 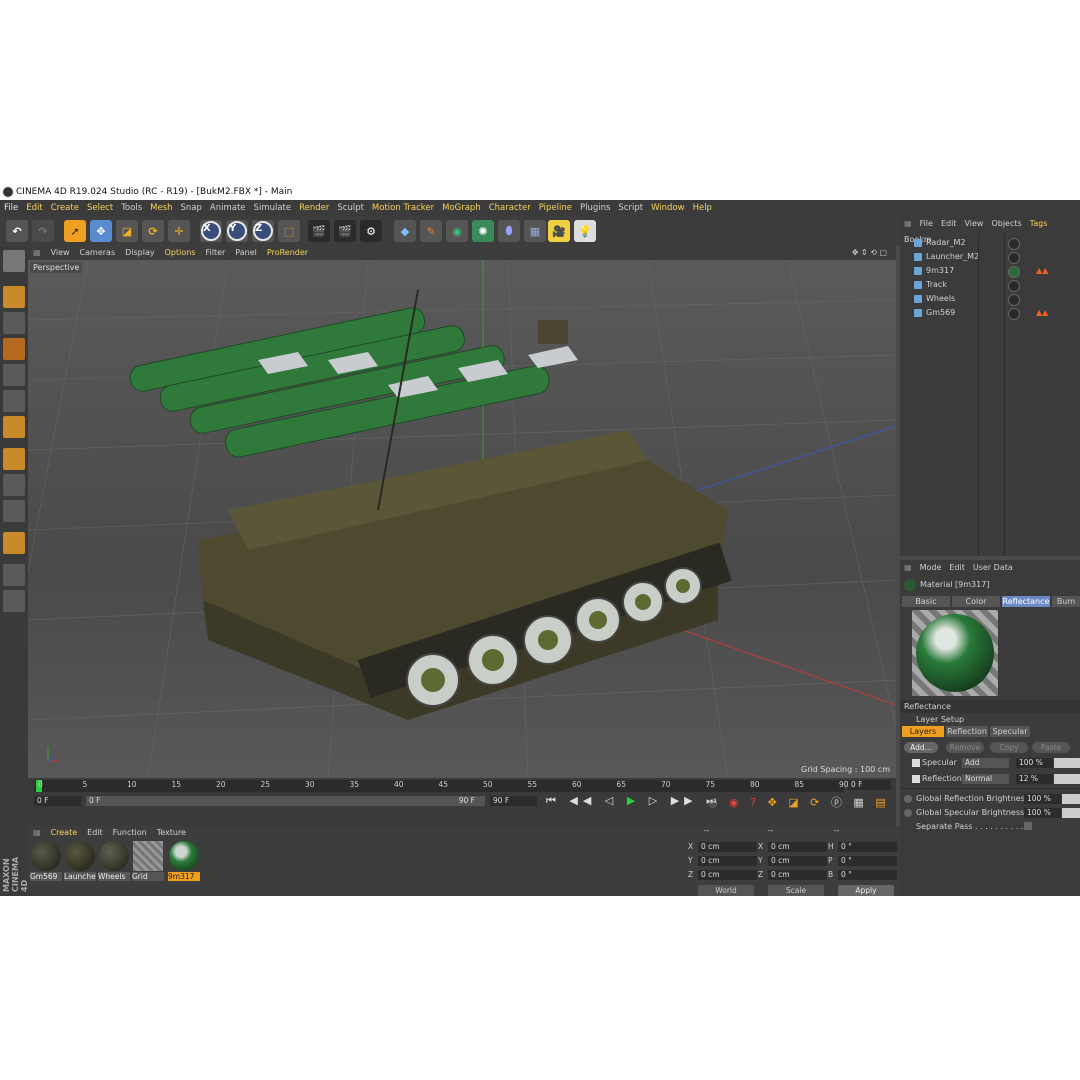 I want to click on material-swatch-grid: Grid, so click(x=148, y=862).